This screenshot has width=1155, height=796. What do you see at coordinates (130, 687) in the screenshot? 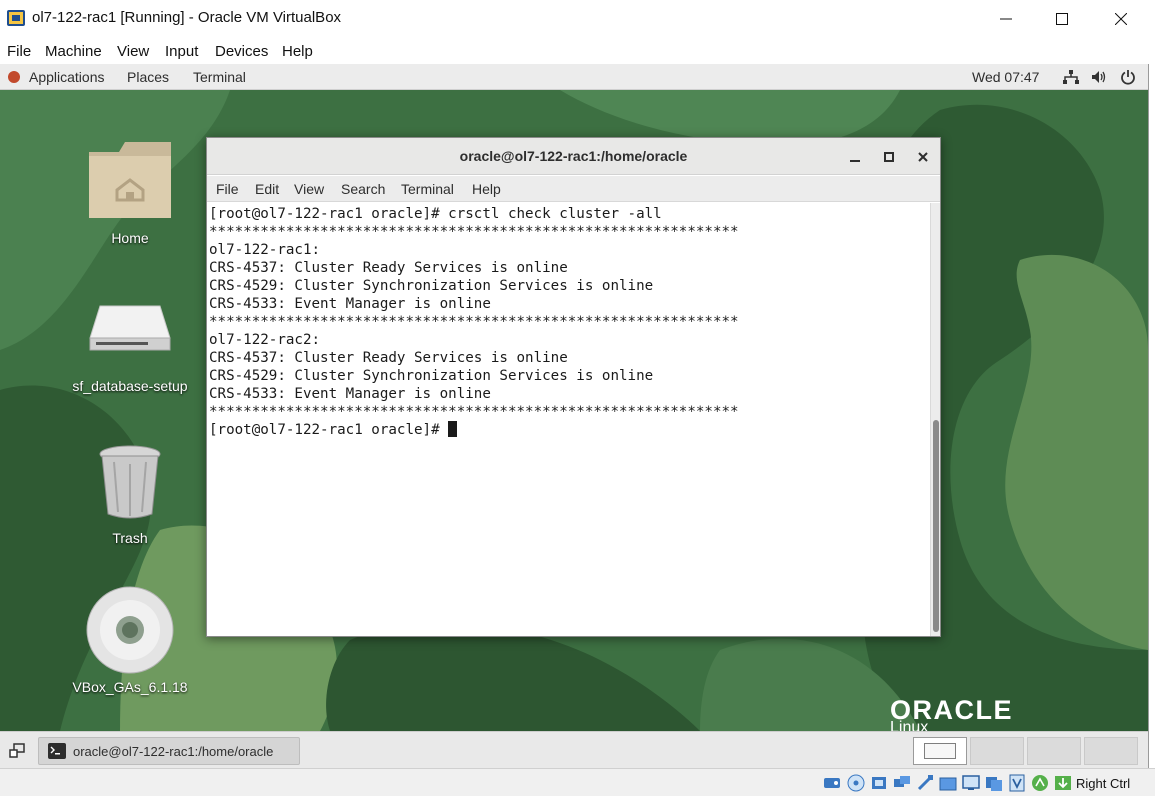
I see `desktop-icon-label: VBox_GAs_6.1.18` at bounding box center [130, 687].